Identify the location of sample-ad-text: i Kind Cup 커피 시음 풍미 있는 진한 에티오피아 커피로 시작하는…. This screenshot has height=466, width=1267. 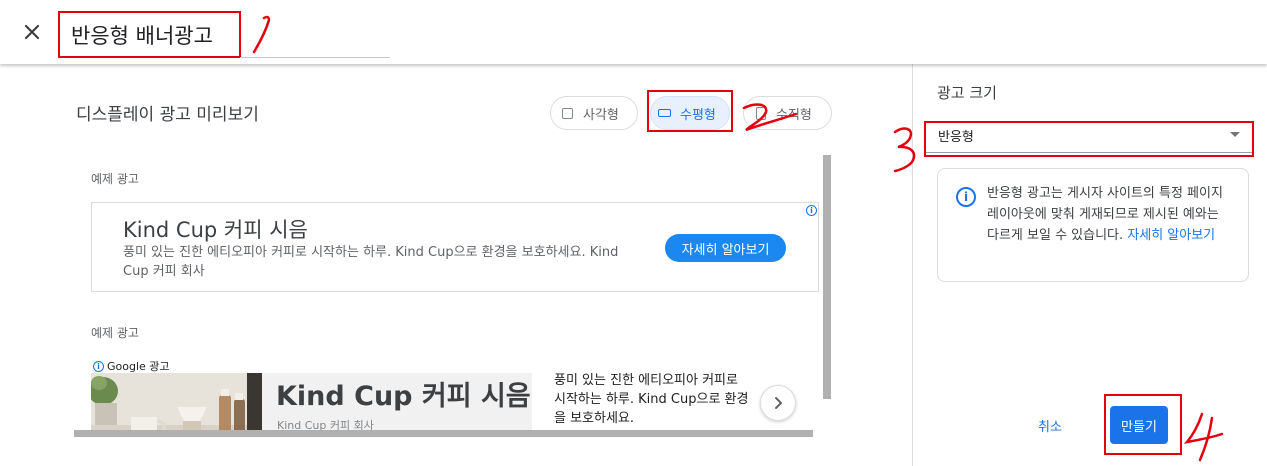
(455, 247).